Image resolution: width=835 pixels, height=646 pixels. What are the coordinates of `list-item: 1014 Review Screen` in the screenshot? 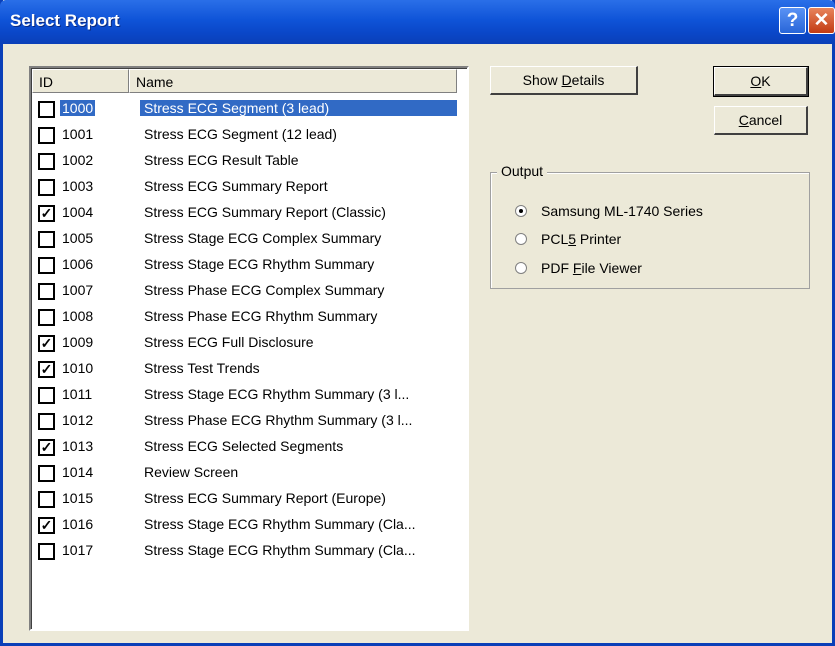 It's located at (250, 473).